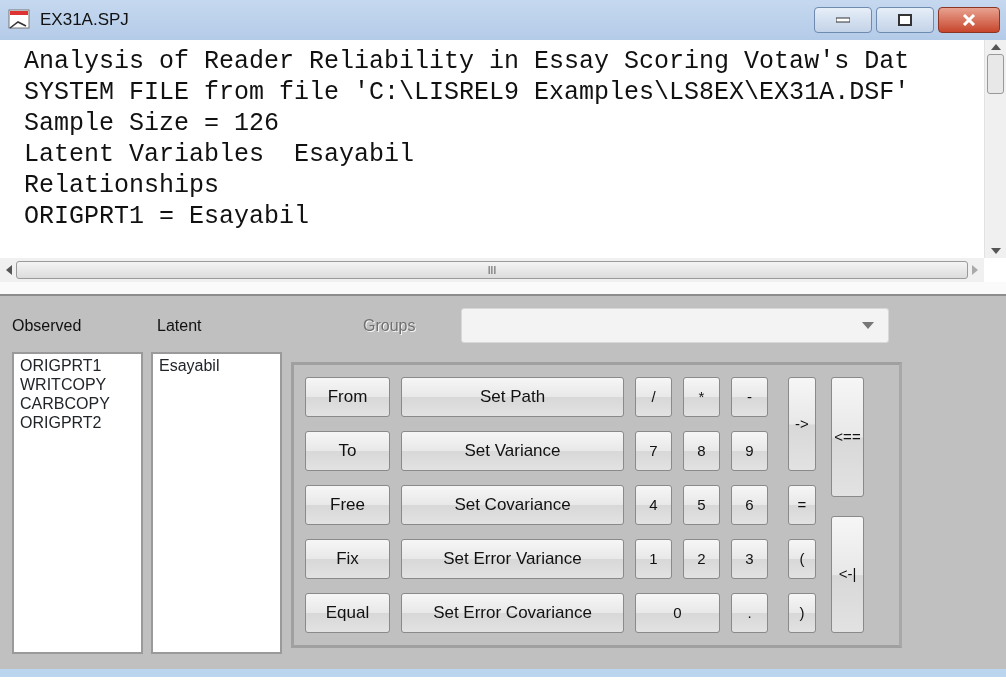  What do you see at coordinates (9, 270) in the screenshot?
I see `scroll-left-icon` at bounding box center [9, 270].